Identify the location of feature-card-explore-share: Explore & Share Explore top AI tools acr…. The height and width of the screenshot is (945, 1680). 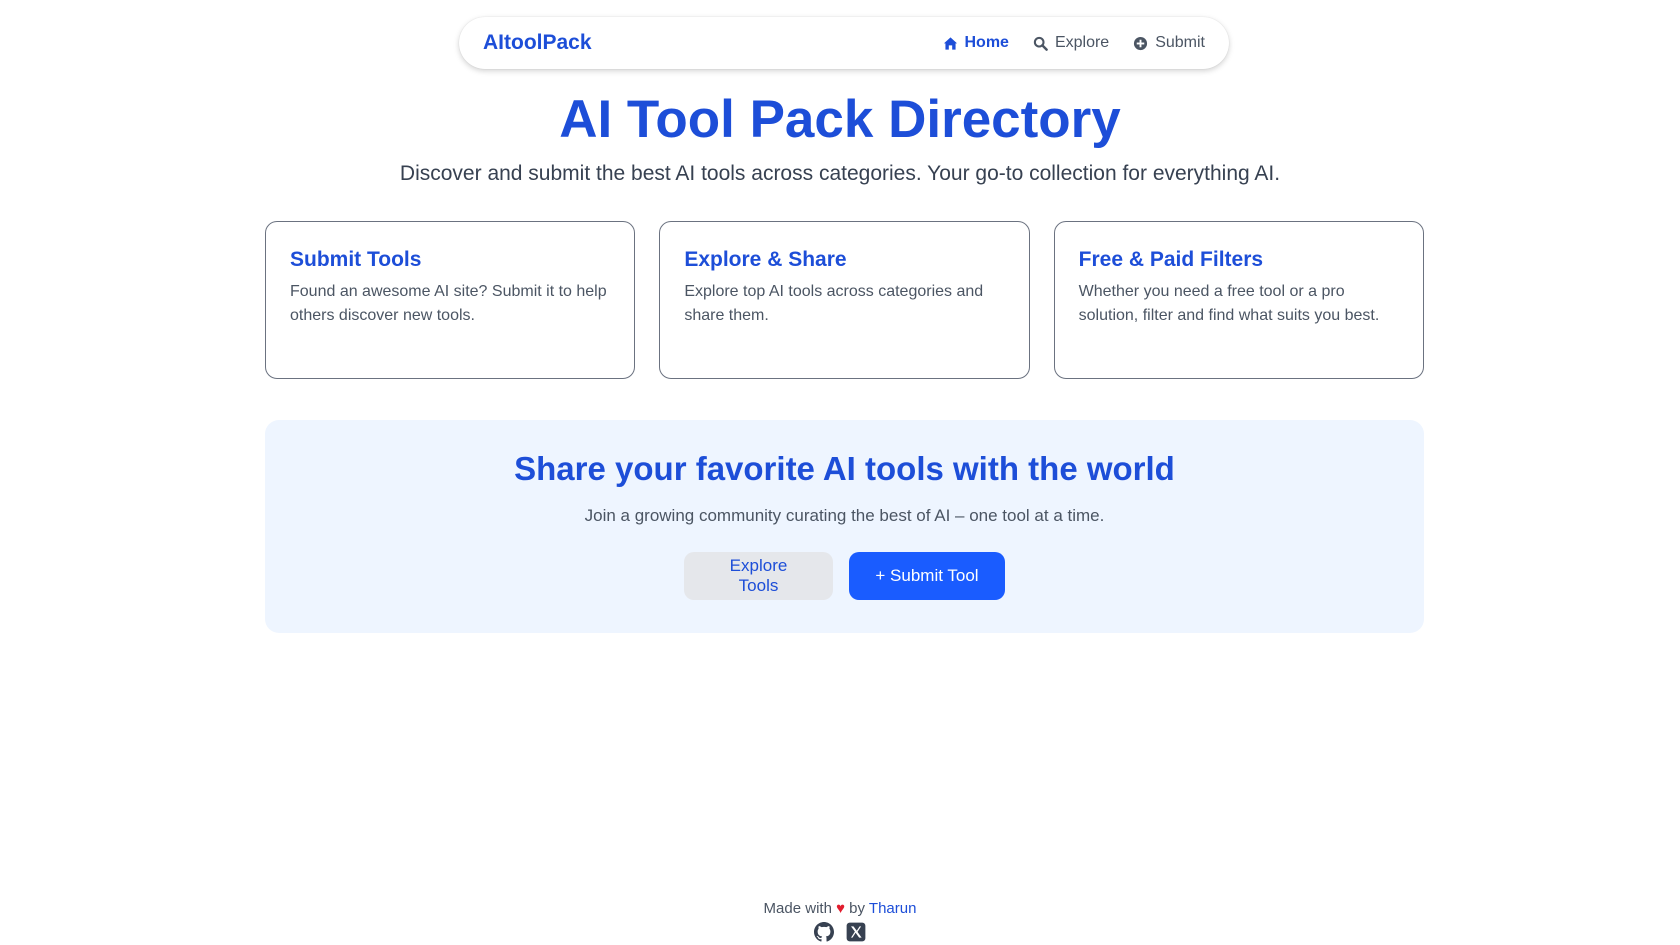
(844, 300).